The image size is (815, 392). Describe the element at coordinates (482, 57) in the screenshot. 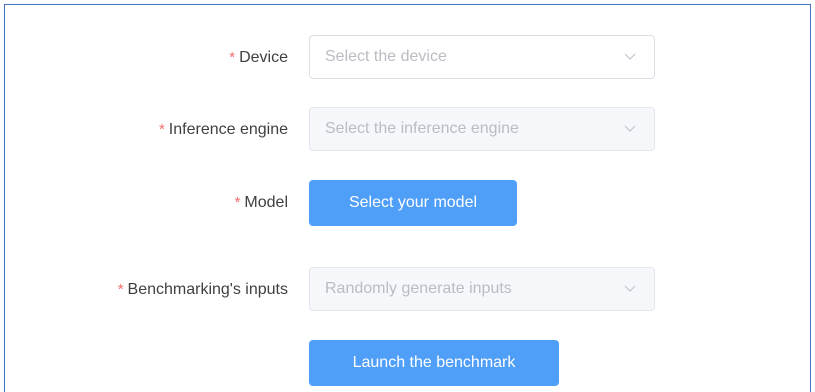

I see `device-select: Select the device` at that location.